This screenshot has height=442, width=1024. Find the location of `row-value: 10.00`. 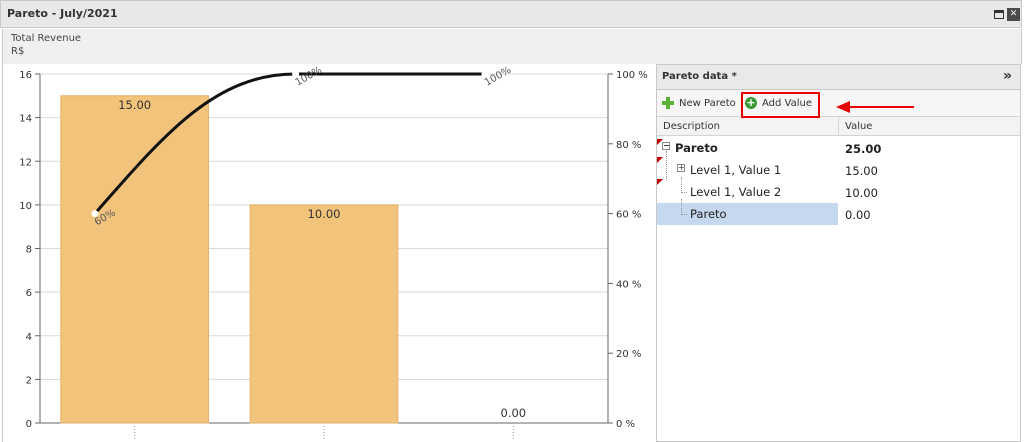

row-value: 10.00 is located at coordinates (861, 193).